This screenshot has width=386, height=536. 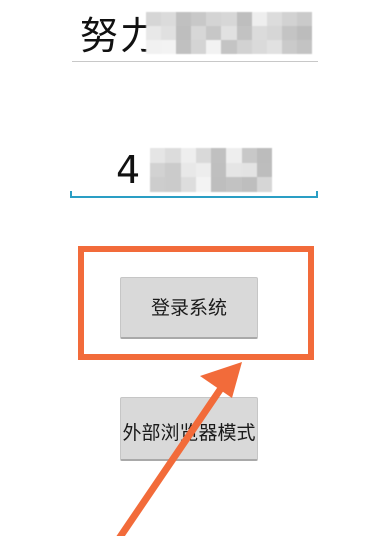 I want to click on username-underline, so click(x=195, y=61).